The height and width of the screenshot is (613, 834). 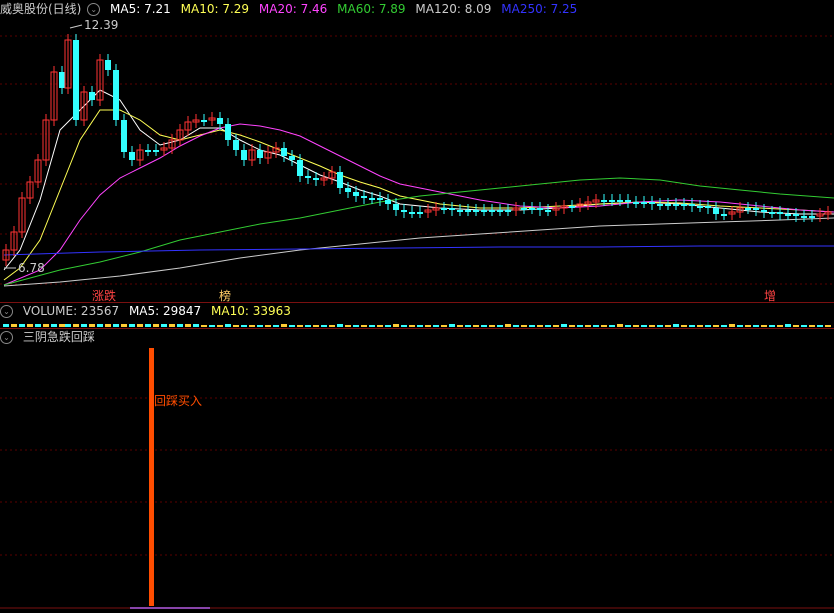 What do you see at coordinates (215, 9) in the screenshot?
I see `ma10-legend: MA10: 7.29` at bounding box center [215, 9].